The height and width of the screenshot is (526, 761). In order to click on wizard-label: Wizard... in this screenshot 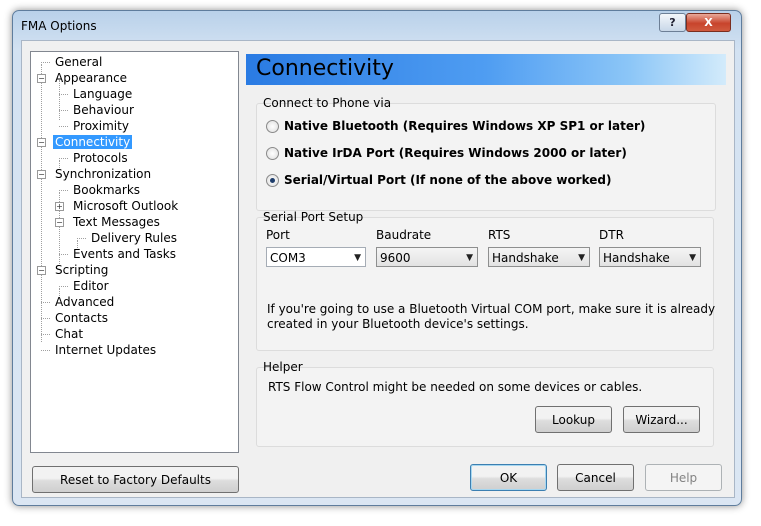, I will do `click(661, 419)`.